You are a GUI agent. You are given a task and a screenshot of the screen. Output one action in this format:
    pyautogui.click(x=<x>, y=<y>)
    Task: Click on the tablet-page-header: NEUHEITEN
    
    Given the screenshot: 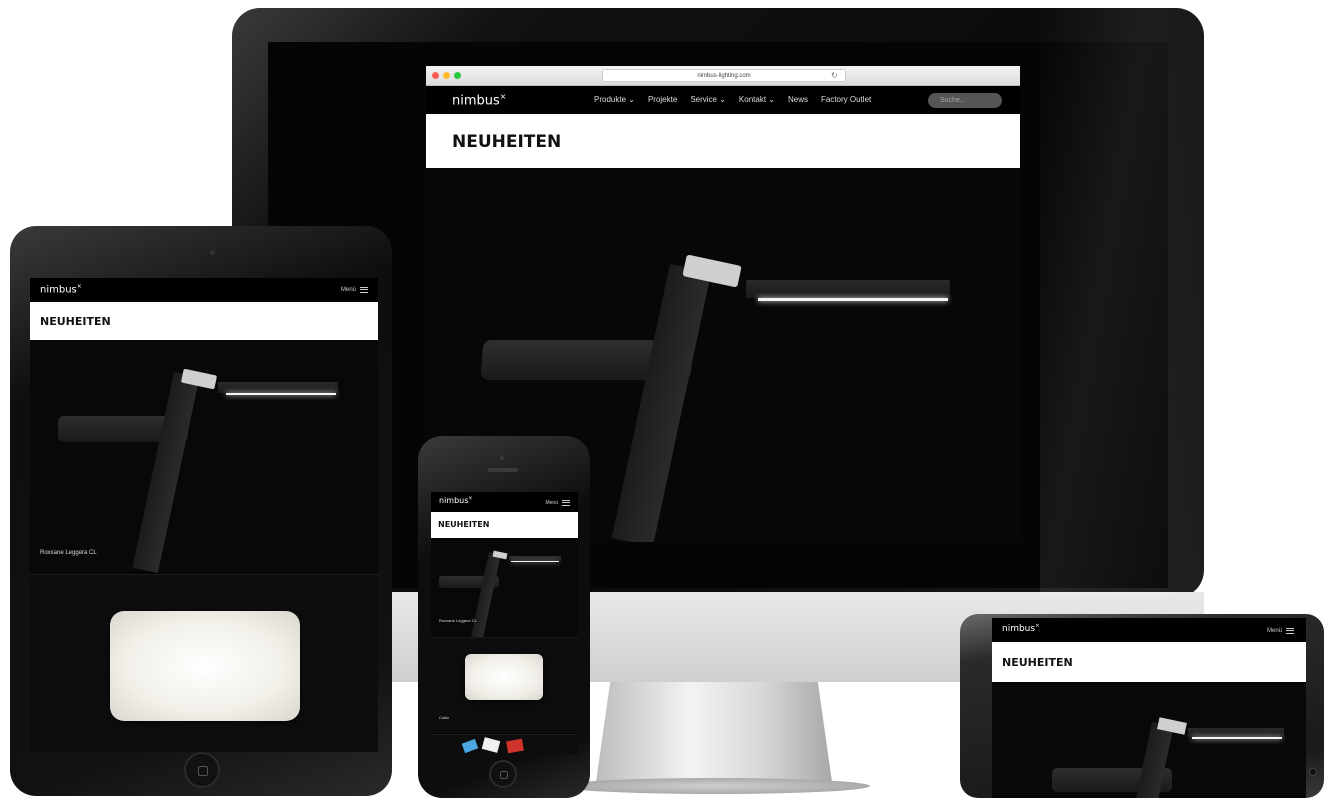 What is the action you would take?
    pyautogui.click(x=204, y=321)
    